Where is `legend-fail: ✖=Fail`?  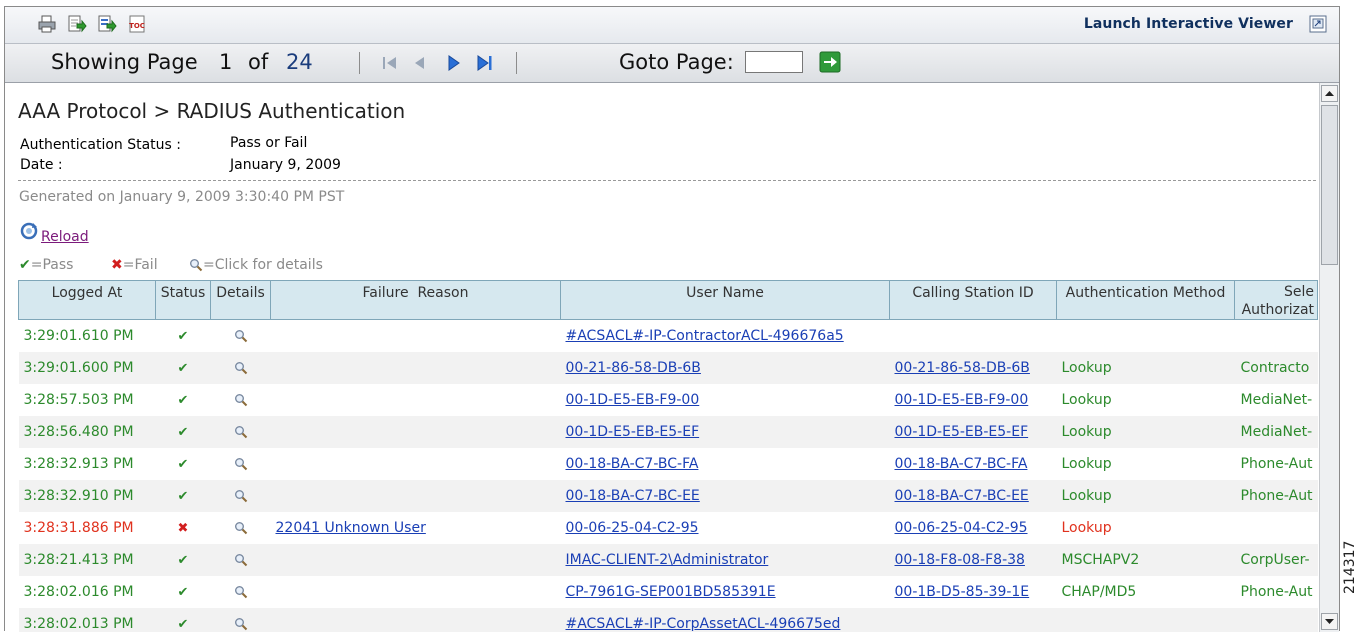
legend-fail: ✖=Fail is located at coordinates (134, 265).